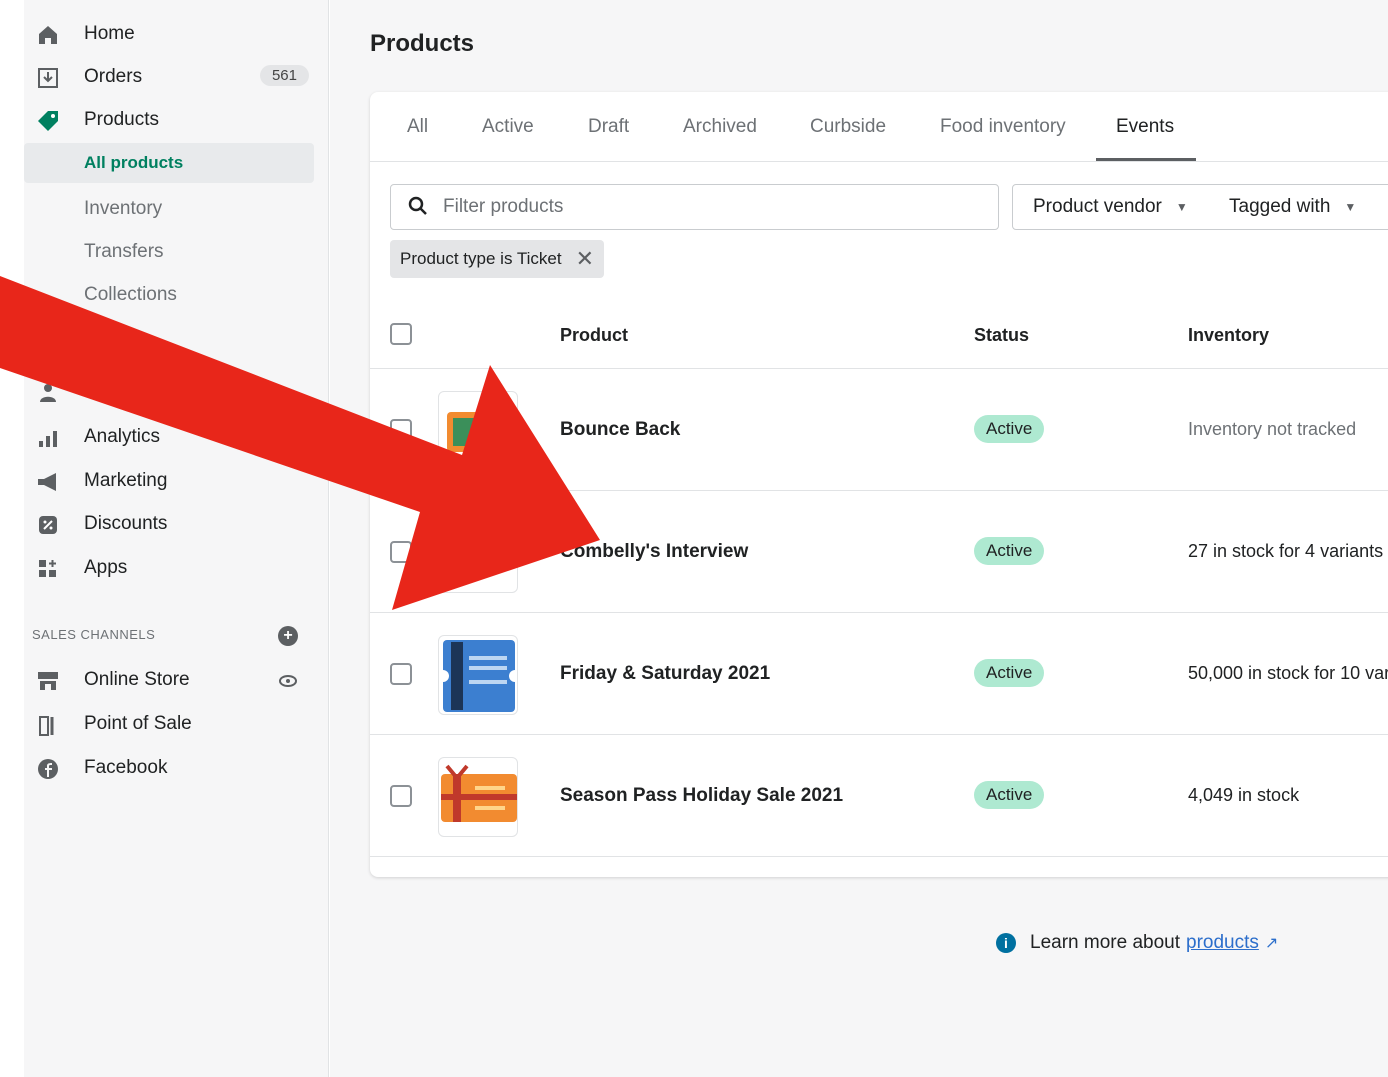 This screenshot has width=1388, height=1077. What do you see at coordinates (879, 430) in the screenshot?
I see `table-row: Bounce Back Active Inventory not tracked` at bounding box center [879, 430].